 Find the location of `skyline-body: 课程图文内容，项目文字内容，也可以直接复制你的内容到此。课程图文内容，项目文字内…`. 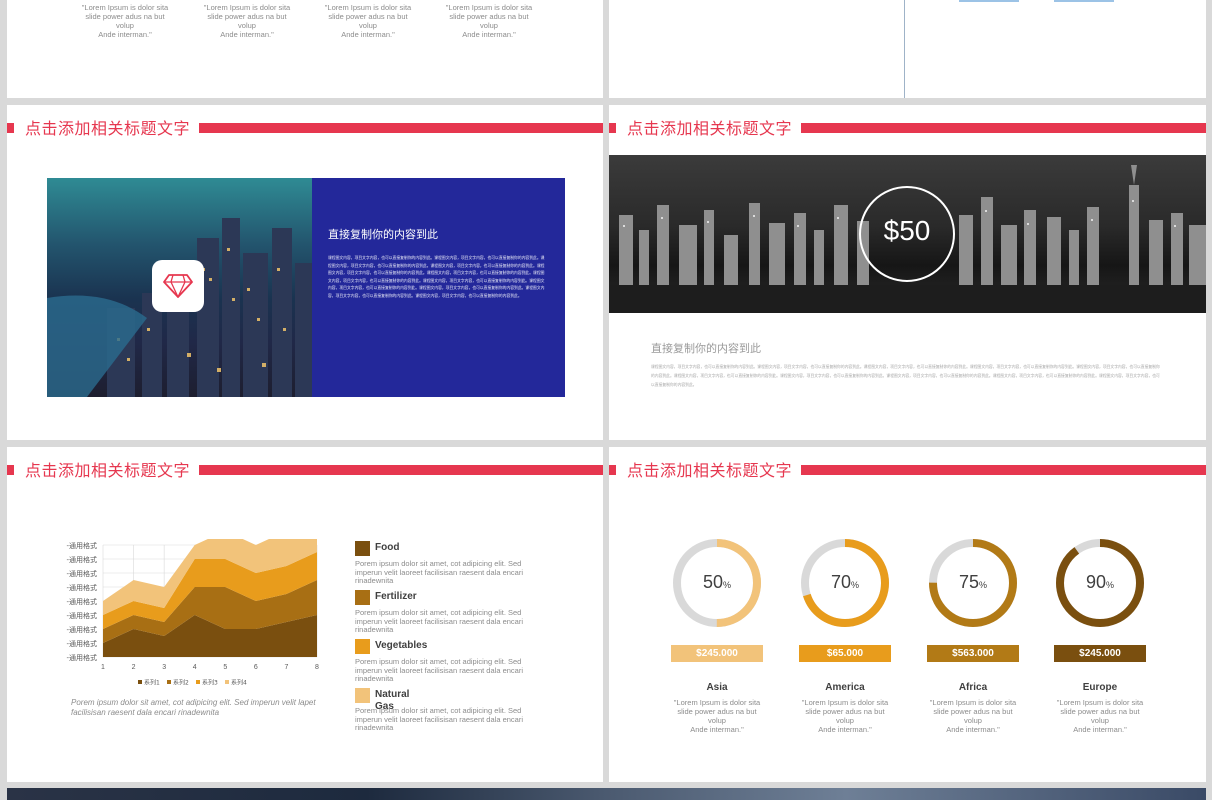

skyline-body: 课程图文内容，项目文字内容，也可以直接复制你的内容到此。课程图文内容，项目文字内… is located at coordinates (905, 375).